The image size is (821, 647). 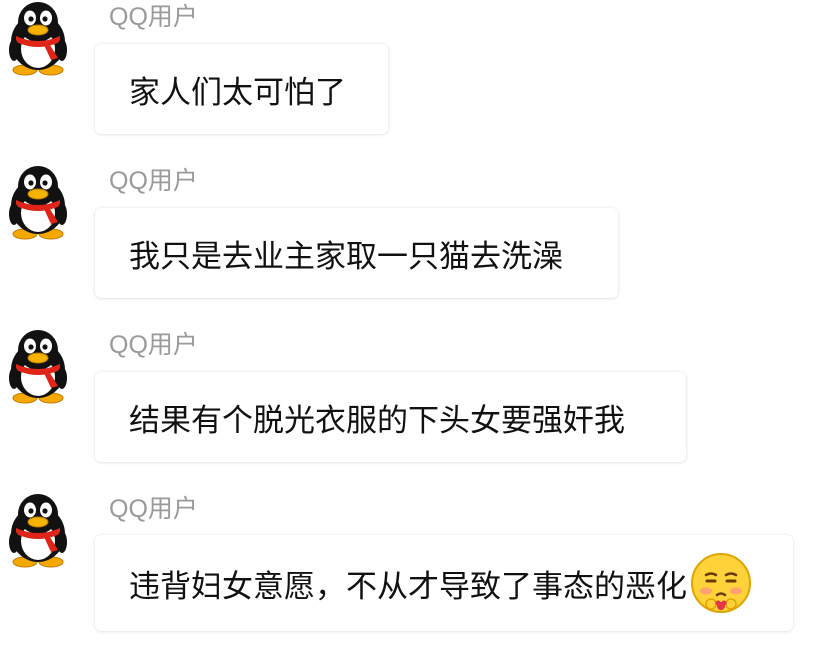 I want to click on message-text: 家人们太可怕了, so click(x=237, y=92).